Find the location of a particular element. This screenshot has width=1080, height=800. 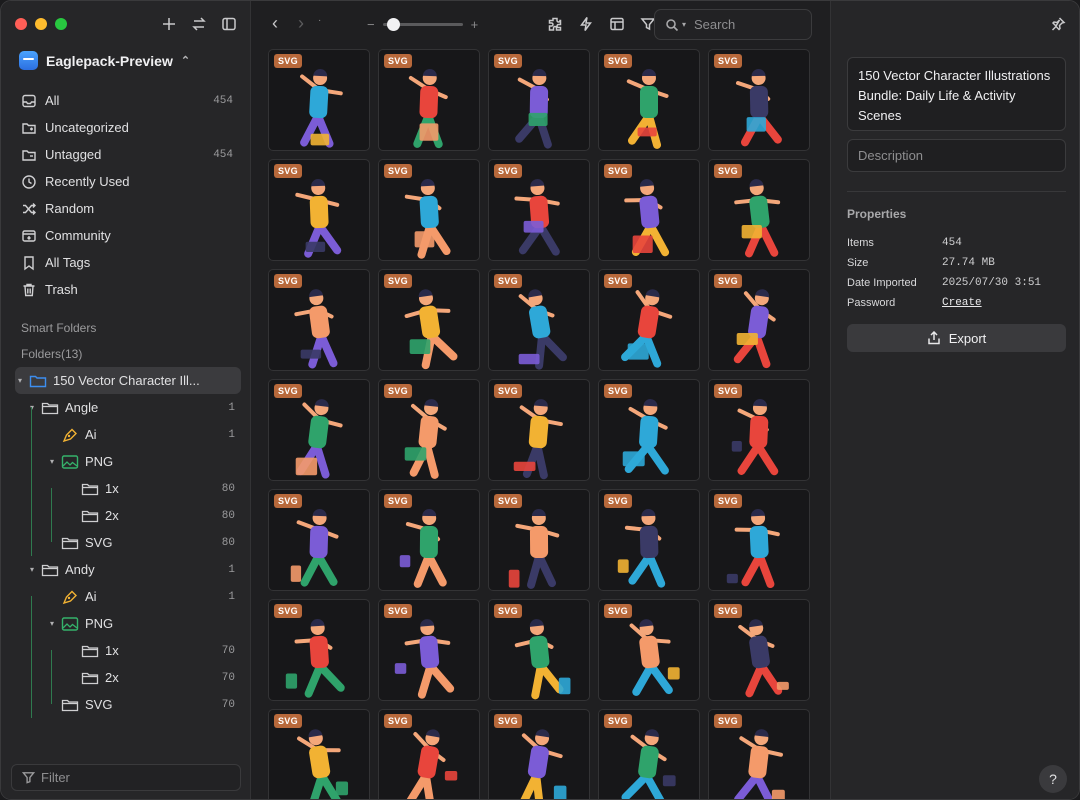

sidebar-item-random: Random is located at coordinates (126, 208).